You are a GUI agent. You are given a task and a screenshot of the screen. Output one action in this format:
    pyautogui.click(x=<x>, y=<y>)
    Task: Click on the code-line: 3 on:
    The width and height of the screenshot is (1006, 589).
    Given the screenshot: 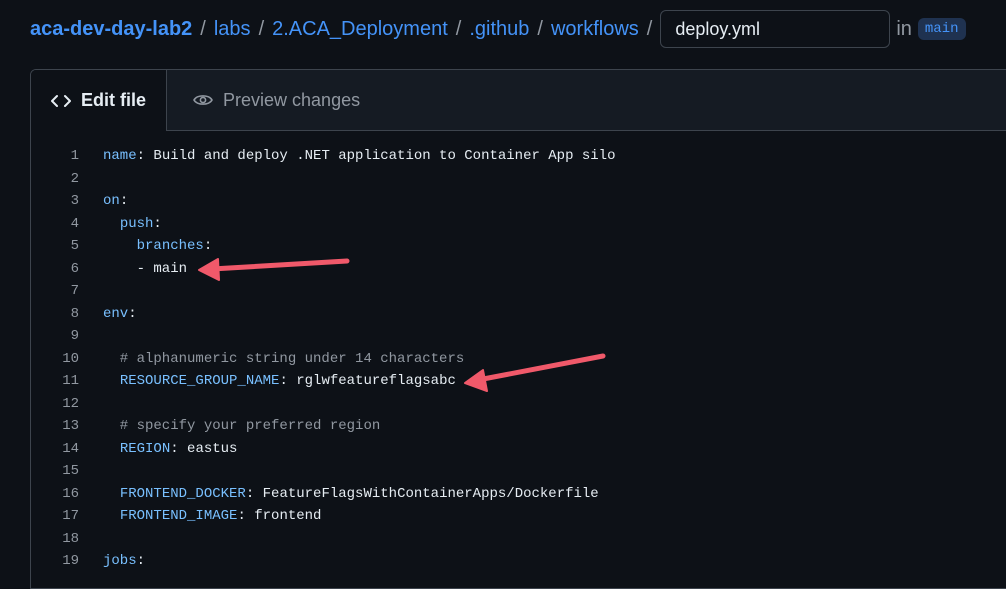 What is the action you would take?
    pyautogui.click(x=518, y=201)
    